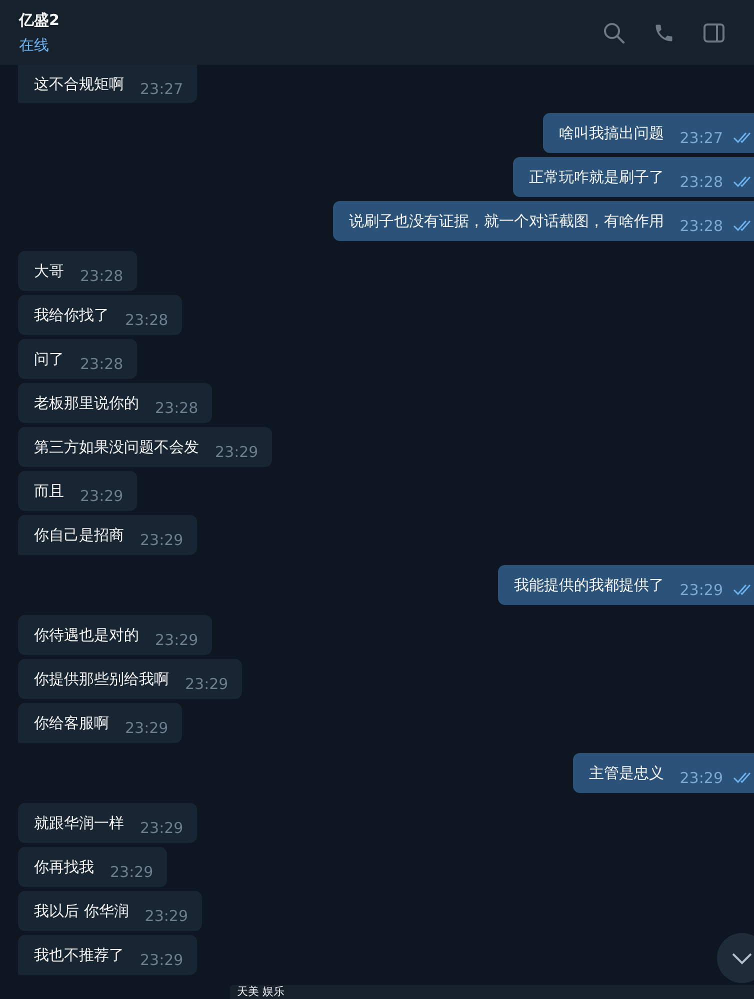  Describe the element at coordinates (71, 723) in the screenshot. I see `message-text: 你给客服啊` at that location.